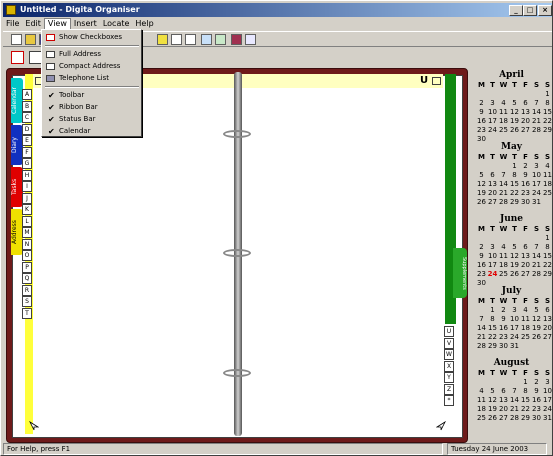  Describe the element at coordinates (511, 147) in the screenshot. I see `month-title: May` at that location.